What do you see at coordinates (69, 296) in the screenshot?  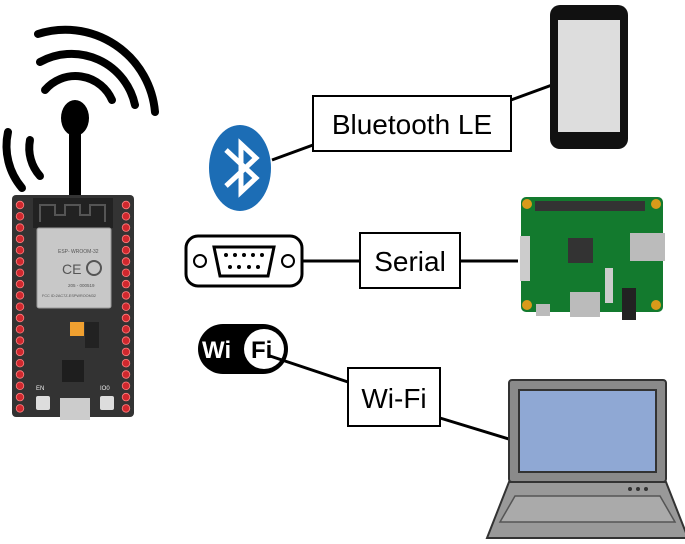 I see `fcc-id: FCC ID:2AC7Z-ESPWROOM32` at bounding box center [69, 296].